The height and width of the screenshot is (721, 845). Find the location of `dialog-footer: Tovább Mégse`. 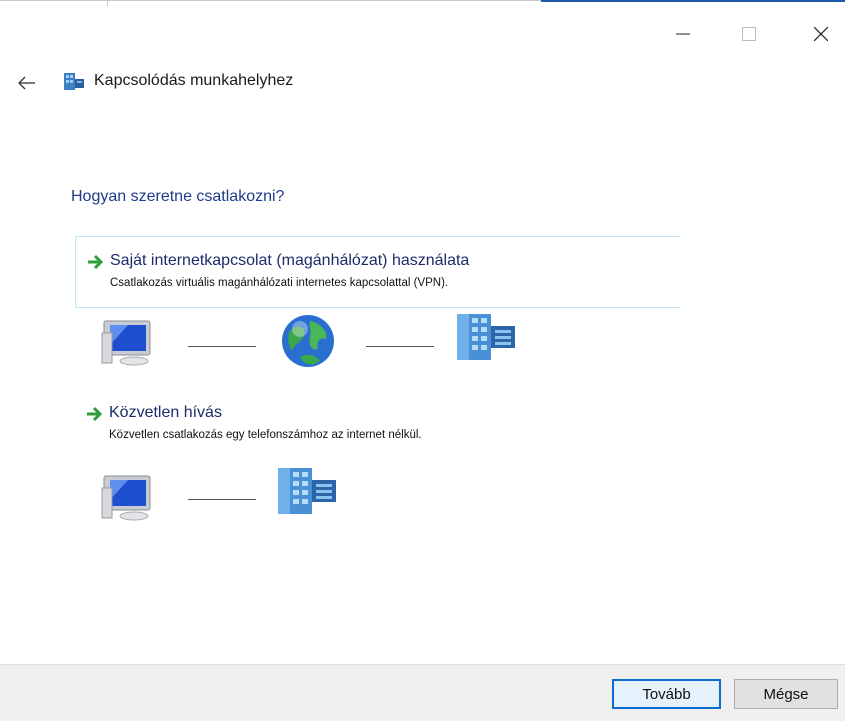

dialog-footer: Tovább Mégse is located at coordinates (422, 692).